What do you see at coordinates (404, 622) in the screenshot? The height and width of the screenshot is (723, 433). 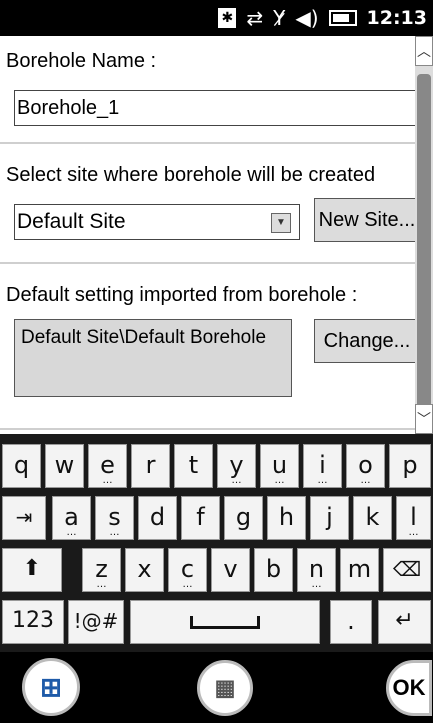 I see `enter-key-icon: ↵` at bounding box center [404, 622].